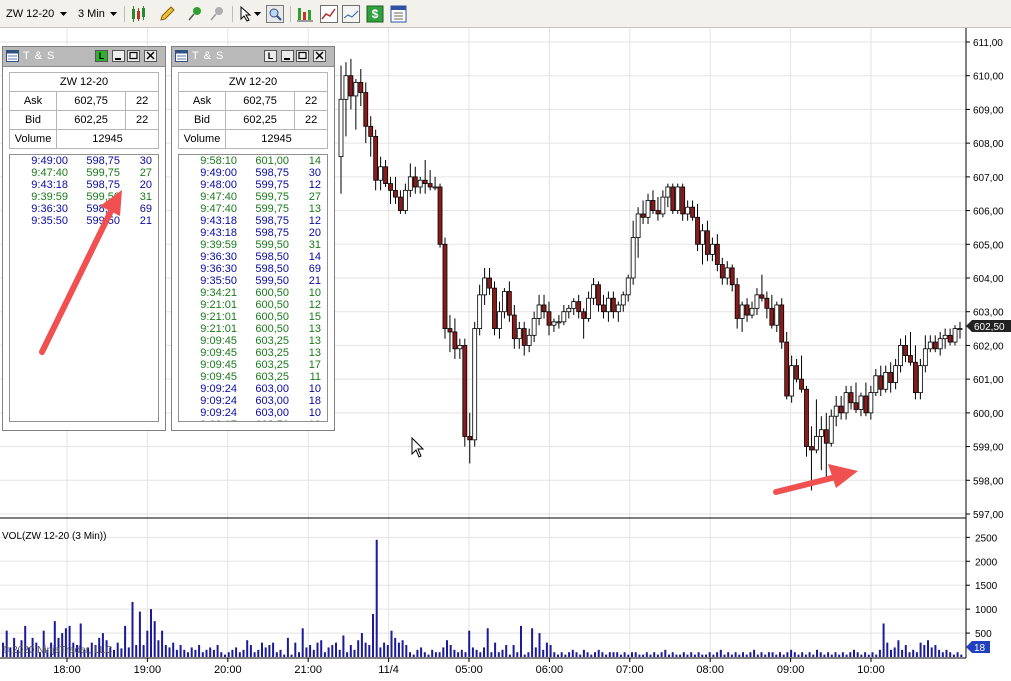  I want to click on volume-tick-label: 1500, so click(986, 586).